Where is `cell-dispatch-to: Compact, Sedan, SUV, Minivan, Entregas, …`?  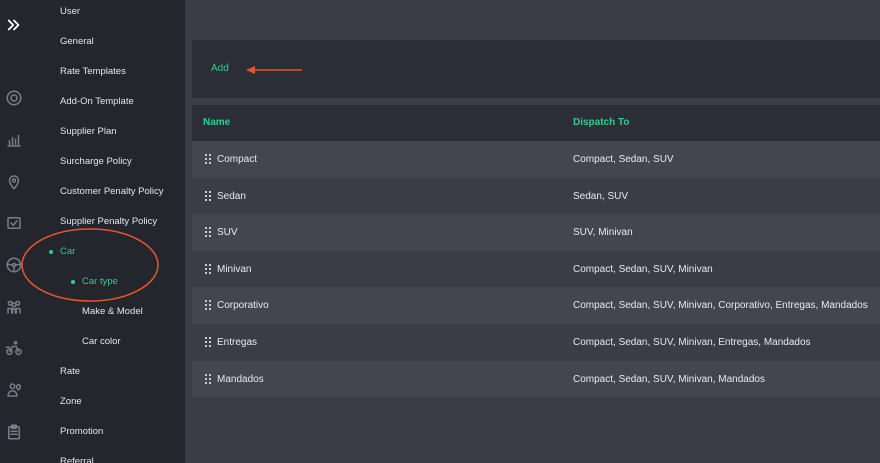 cell-dispatch-to: Compact, Sedan, SUV, Minivan, Entregas, … is located at coordinates (692, 342).